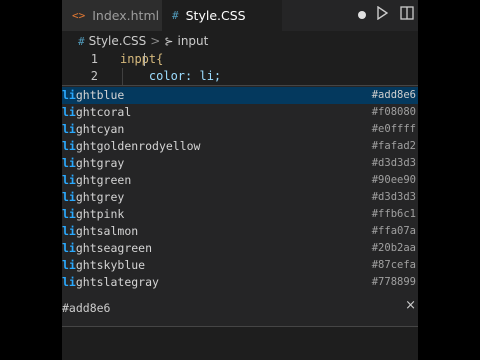 The width and height of the screenshot is (480, 360). What do you see at coordinates (192, 41) in the screenshot?
I see `breadcrumb-symbol: input` at bounding box center [192, 41].